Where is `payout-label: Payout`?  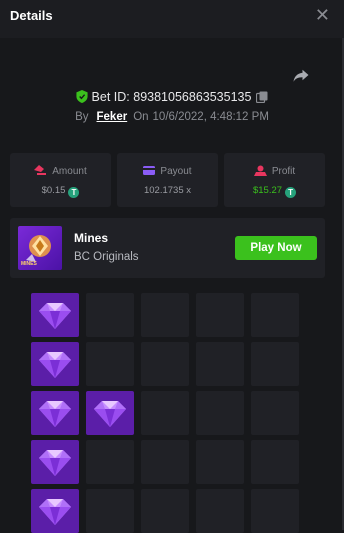 payout-label: Payout is located at coordinates (176, 171).